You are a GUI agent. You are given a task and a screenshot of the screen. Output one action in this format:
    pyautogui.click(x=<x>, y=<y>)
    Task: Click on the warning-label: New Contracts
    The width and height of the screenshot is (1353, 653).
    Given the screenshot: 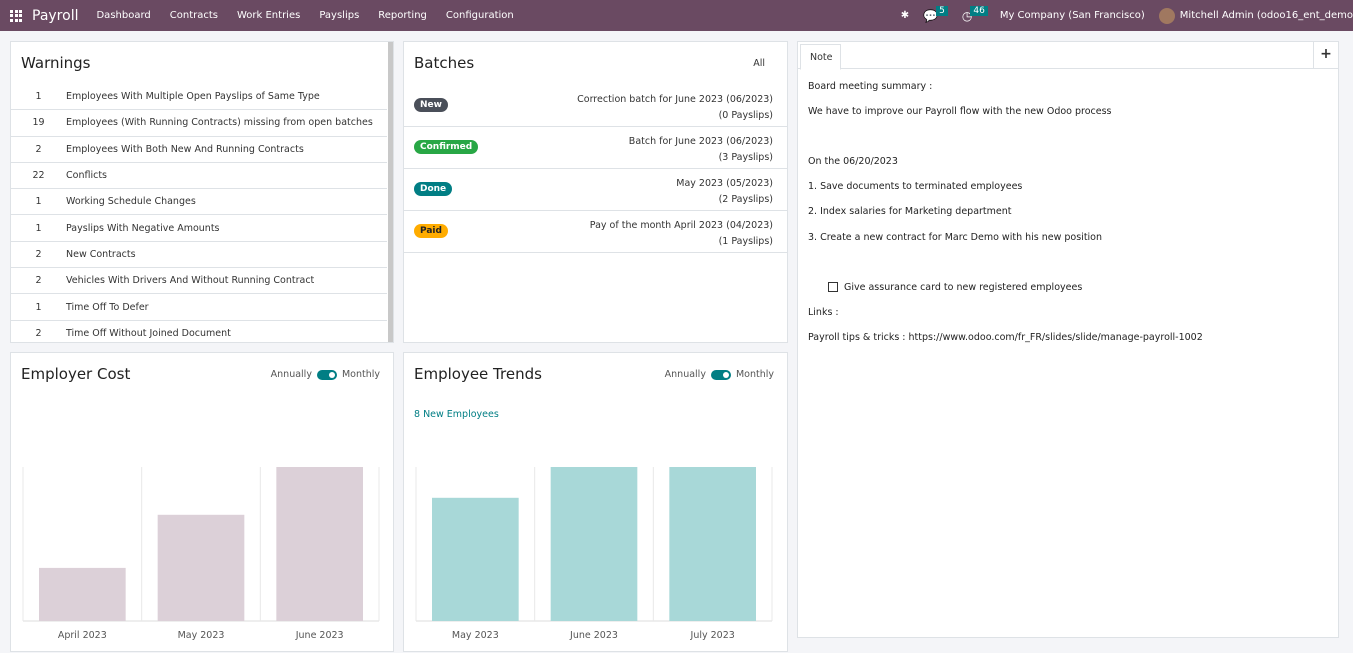 What is the action you would take?
    pyautogui.click(x=101, y=254)
    